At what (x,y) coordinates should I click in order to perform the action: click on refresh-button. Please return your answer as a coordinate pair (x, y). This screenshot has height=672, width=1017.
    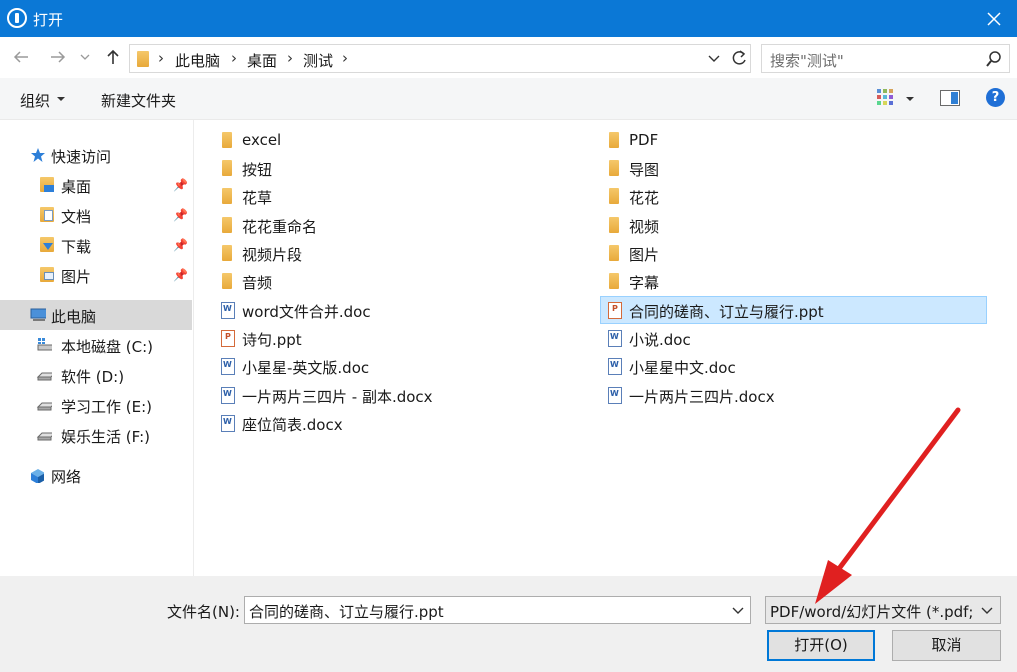
    Looking at the image, I should click on (739, 58).